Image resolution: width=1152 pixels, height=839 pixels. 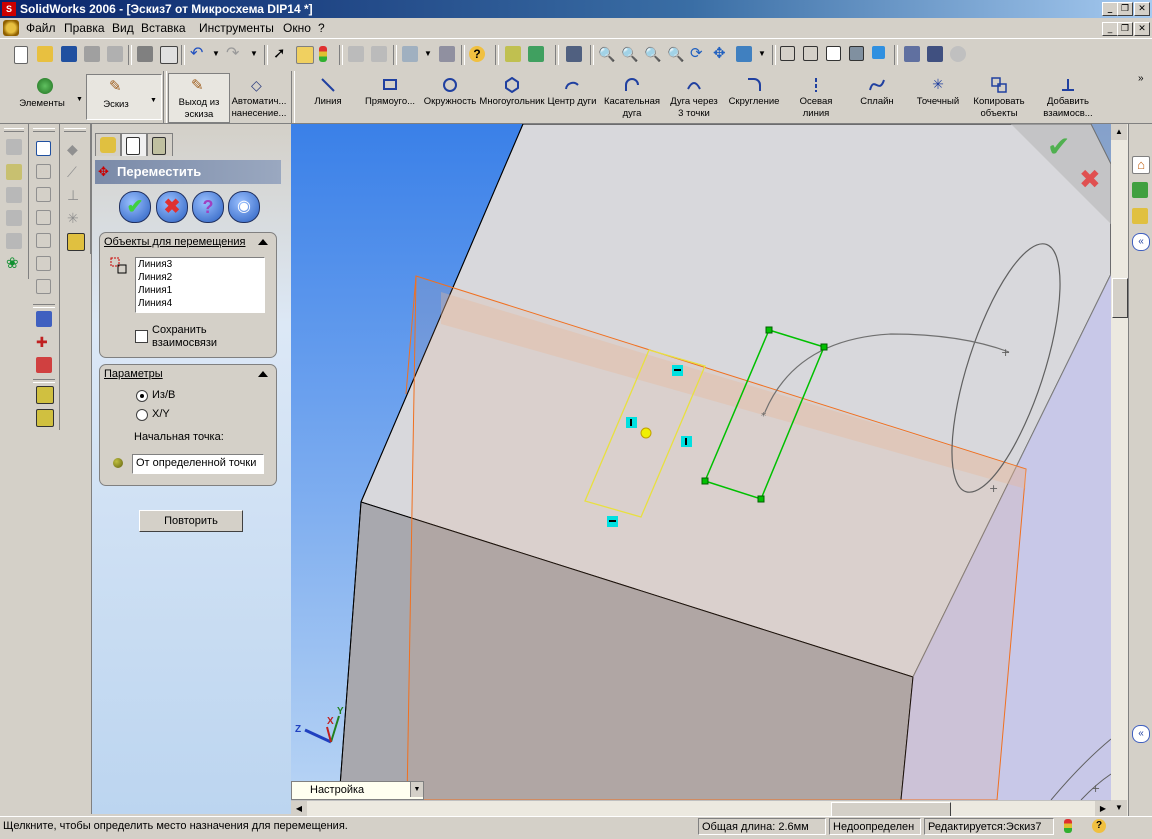 I want to click on box4-icon, so click(x=43, y=217).